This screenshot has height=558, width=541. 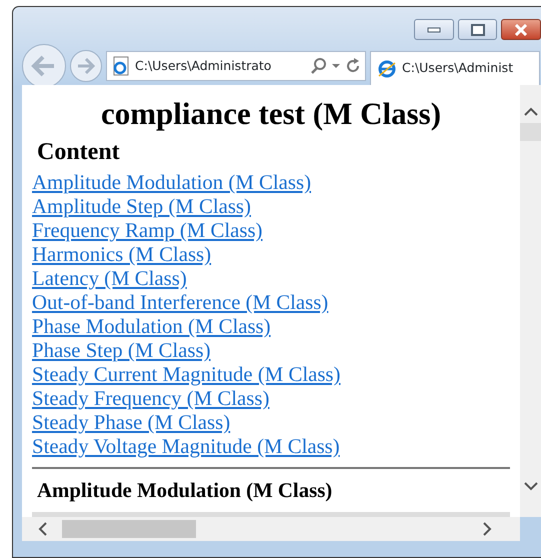 What do you see at coordinates (43, 529) in the screenshot?
I see `scroll-left-icon` at bounding box center [43, 529].